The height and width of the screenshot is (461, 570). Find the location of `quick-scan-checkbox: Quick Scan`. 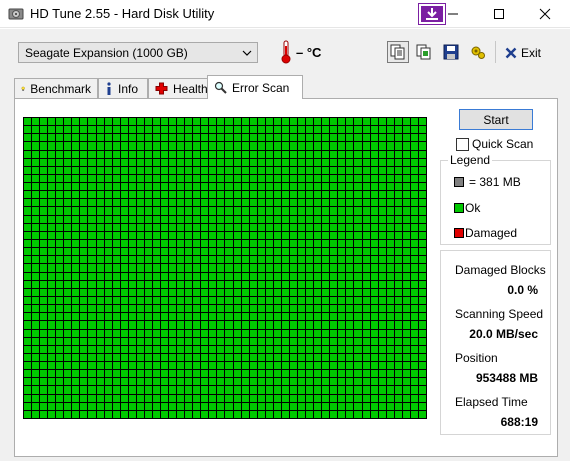

quick-scan-checkbox: Quick Scan is located at coordinates (494, 144).